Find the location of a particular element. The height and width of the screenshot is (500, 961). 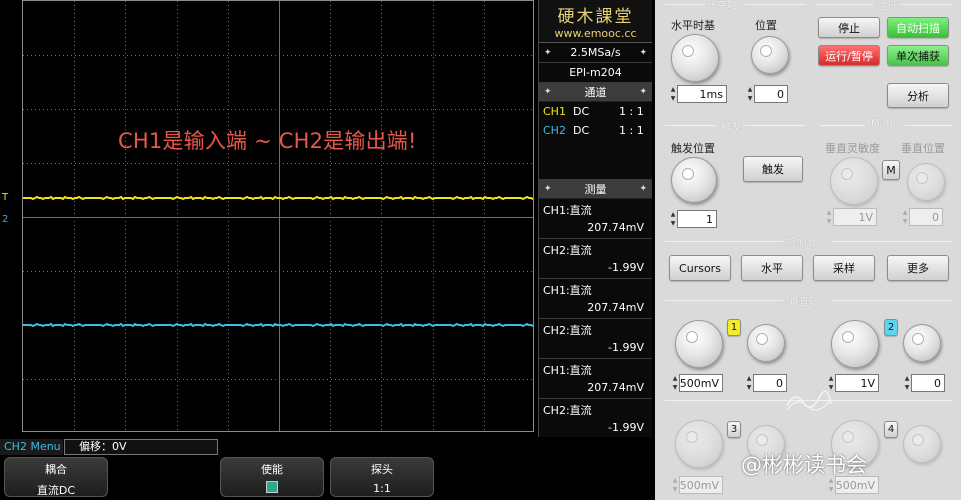

stop-button: 停止 is located at coordinates (849, 27).